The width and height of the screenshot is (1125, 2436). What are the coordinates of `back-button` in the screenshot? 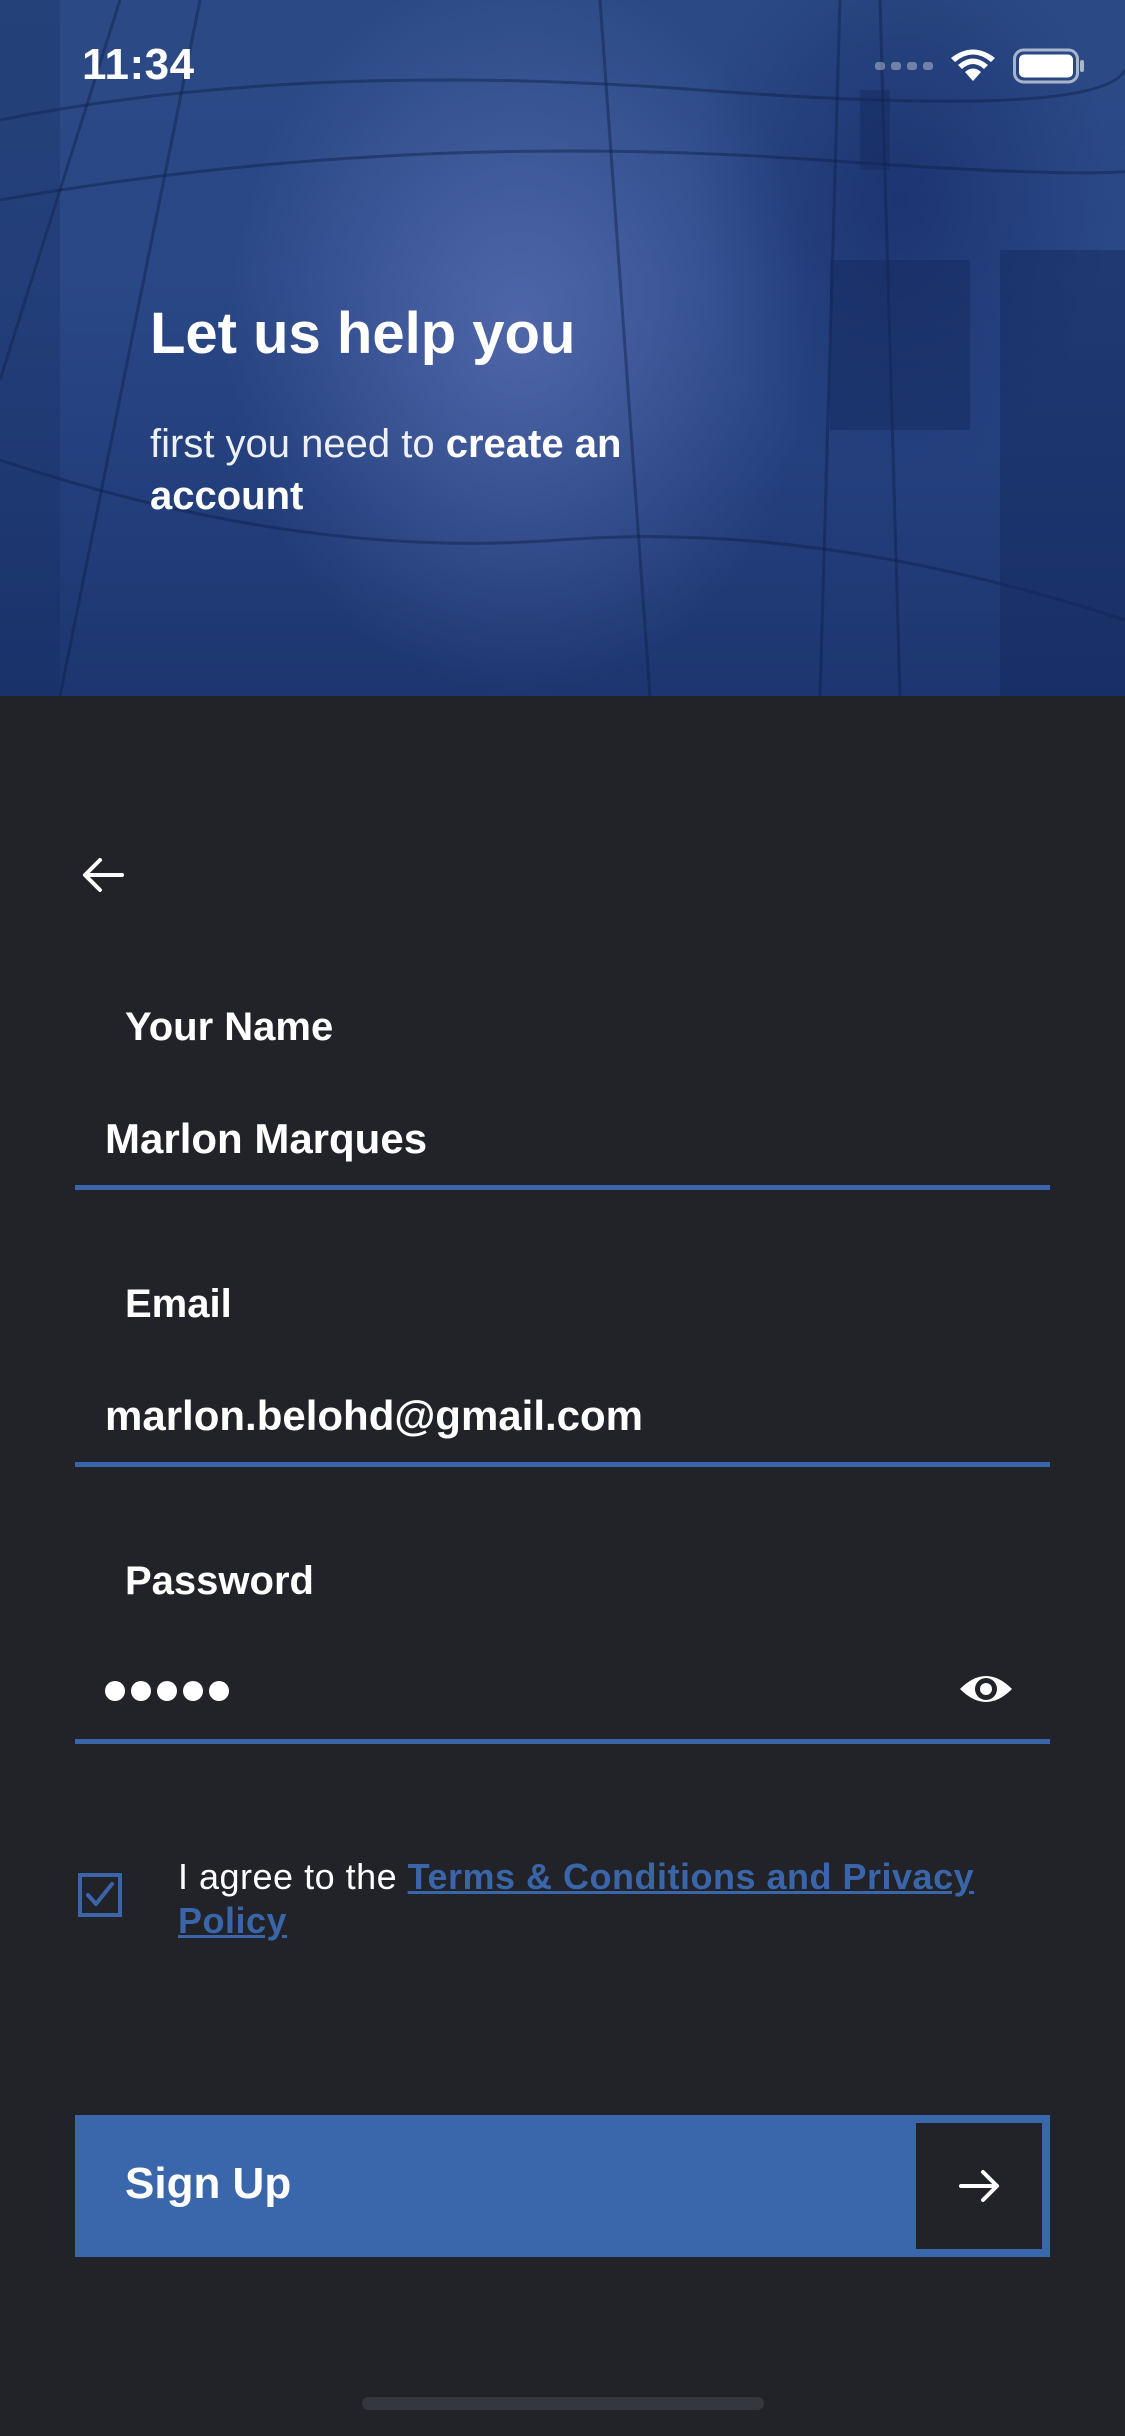 It's located at (103, 875).